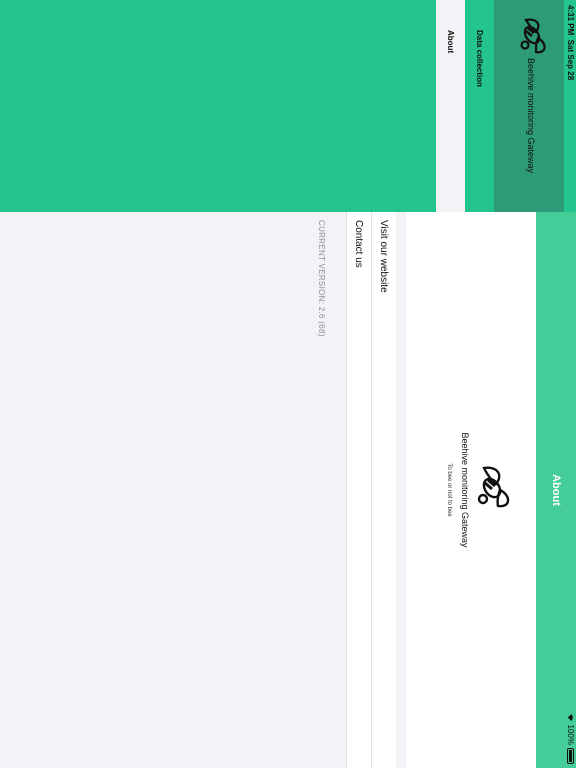 The height and width of the screenshot is (768, 576). What do you see at coordinates (570, 384) in the screenshot?
I see `status-bar: 4:31 PM Sat Sep 28 100%` at bounding box center [570, 384].